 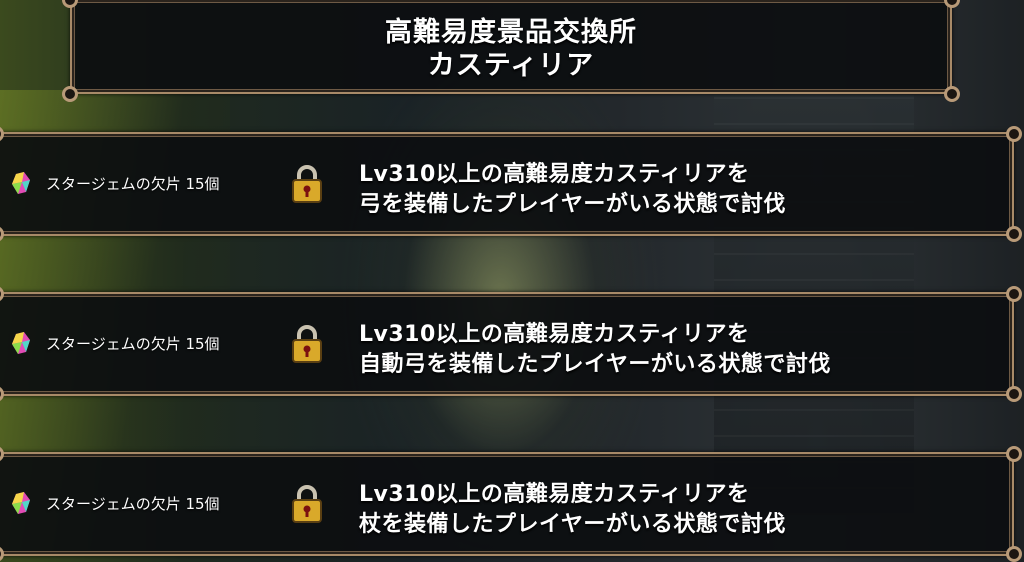 I want to click on page-subtitle: カスティリア, so click(x=511, y=65).